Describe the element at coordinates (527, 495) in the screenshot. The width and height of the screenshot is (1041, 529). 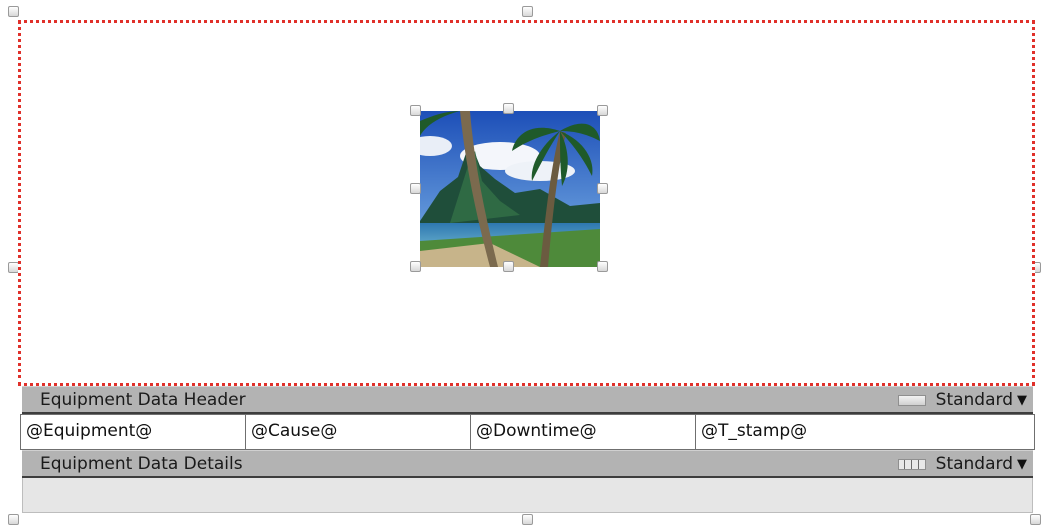
I see `details-band-body` at that location.